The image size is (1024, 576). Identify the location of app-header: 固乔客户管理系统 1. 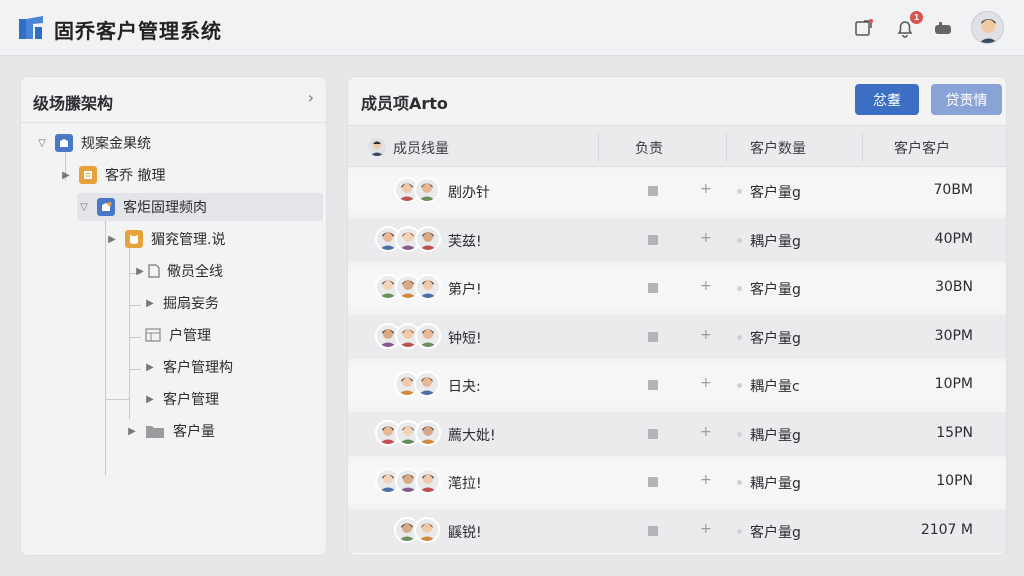
(512, 28).